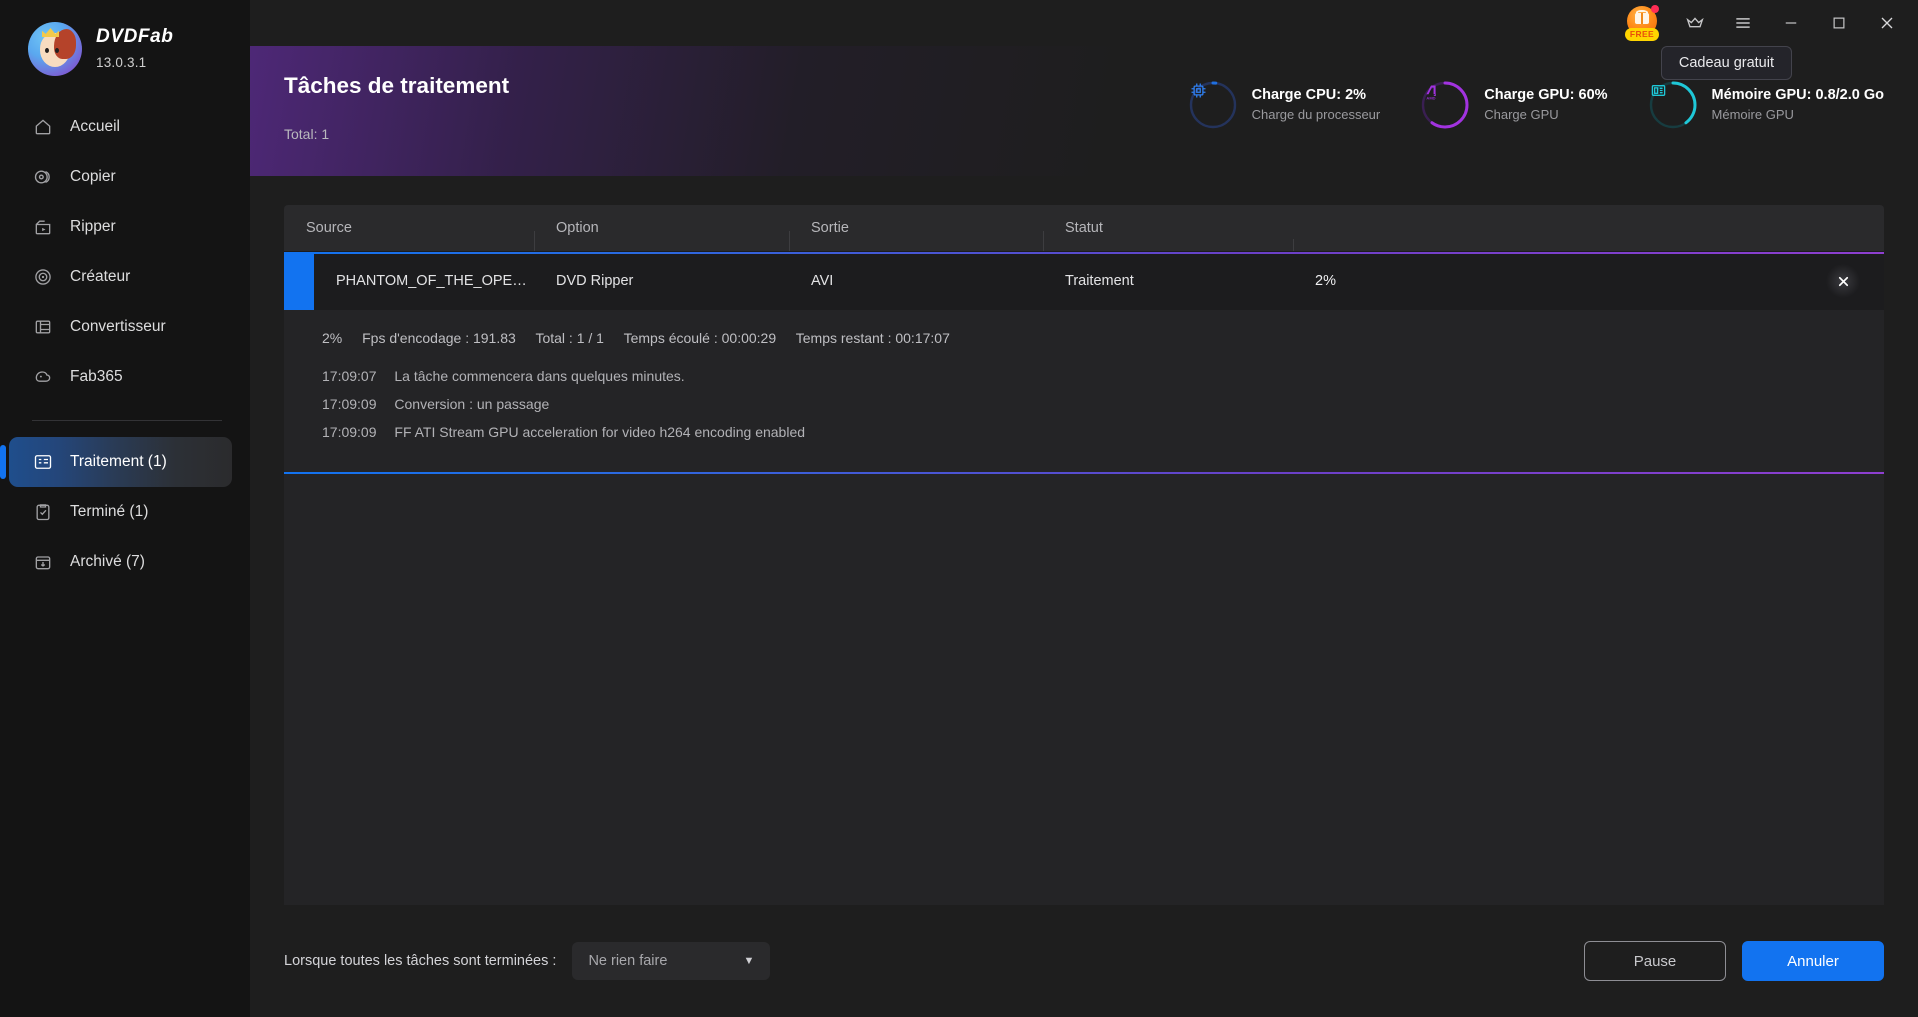 Image resolution: width=1918 pixels, height=1017 pixels. Describe the element at coordinates (1752, 114) in the screenshot. I see `stat-subtitle: Mémoire GPU` at that location.